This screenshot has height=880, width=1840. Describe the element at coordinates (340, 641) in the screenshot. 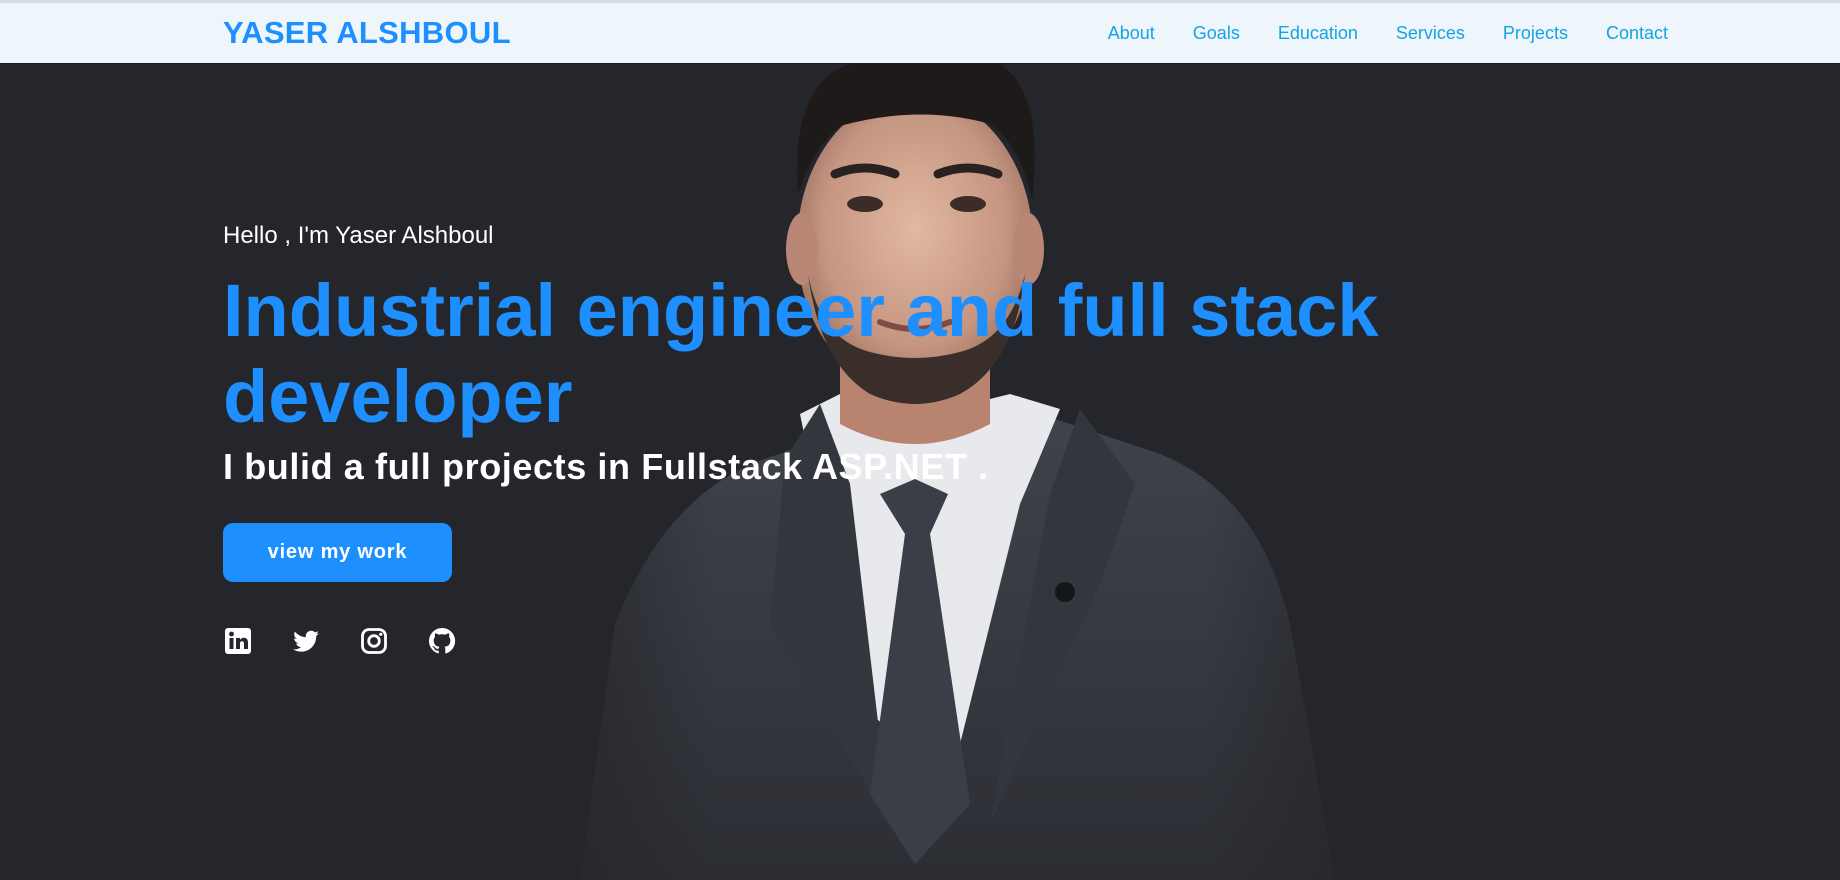

I see `social-links` at that location.